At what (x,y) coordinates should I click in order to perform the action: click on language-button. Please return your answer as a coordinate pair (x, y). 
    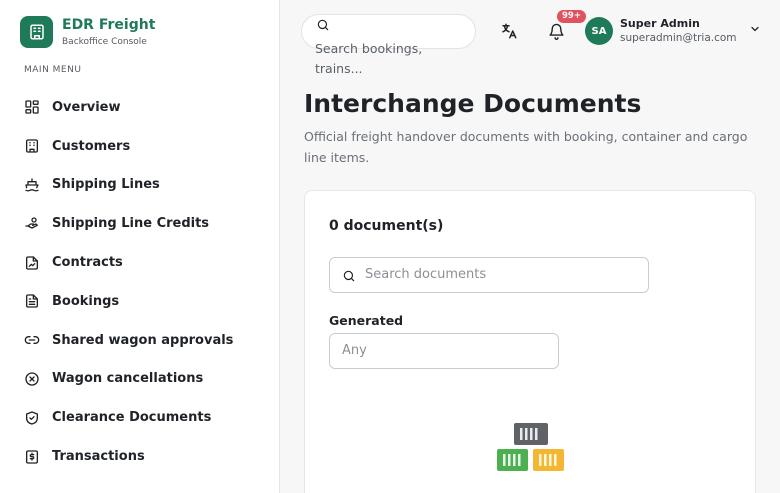
    Looking at the image, I should click on (509, 33).